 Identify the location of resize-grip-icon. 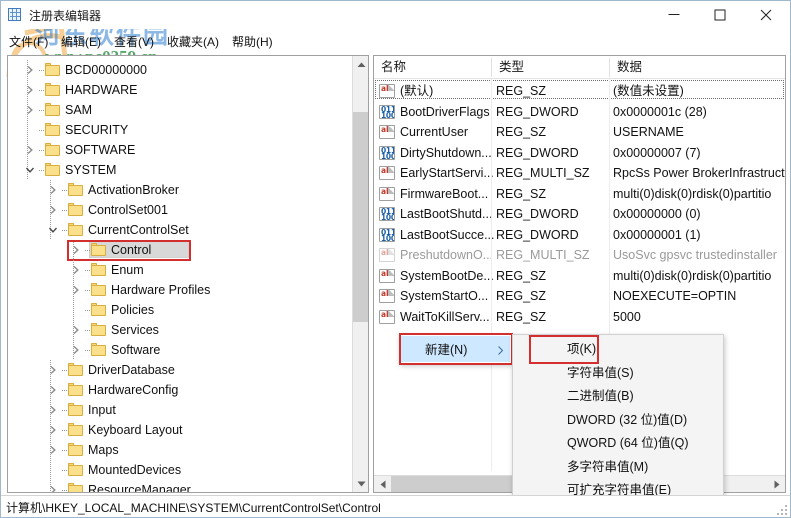
(781, 509).